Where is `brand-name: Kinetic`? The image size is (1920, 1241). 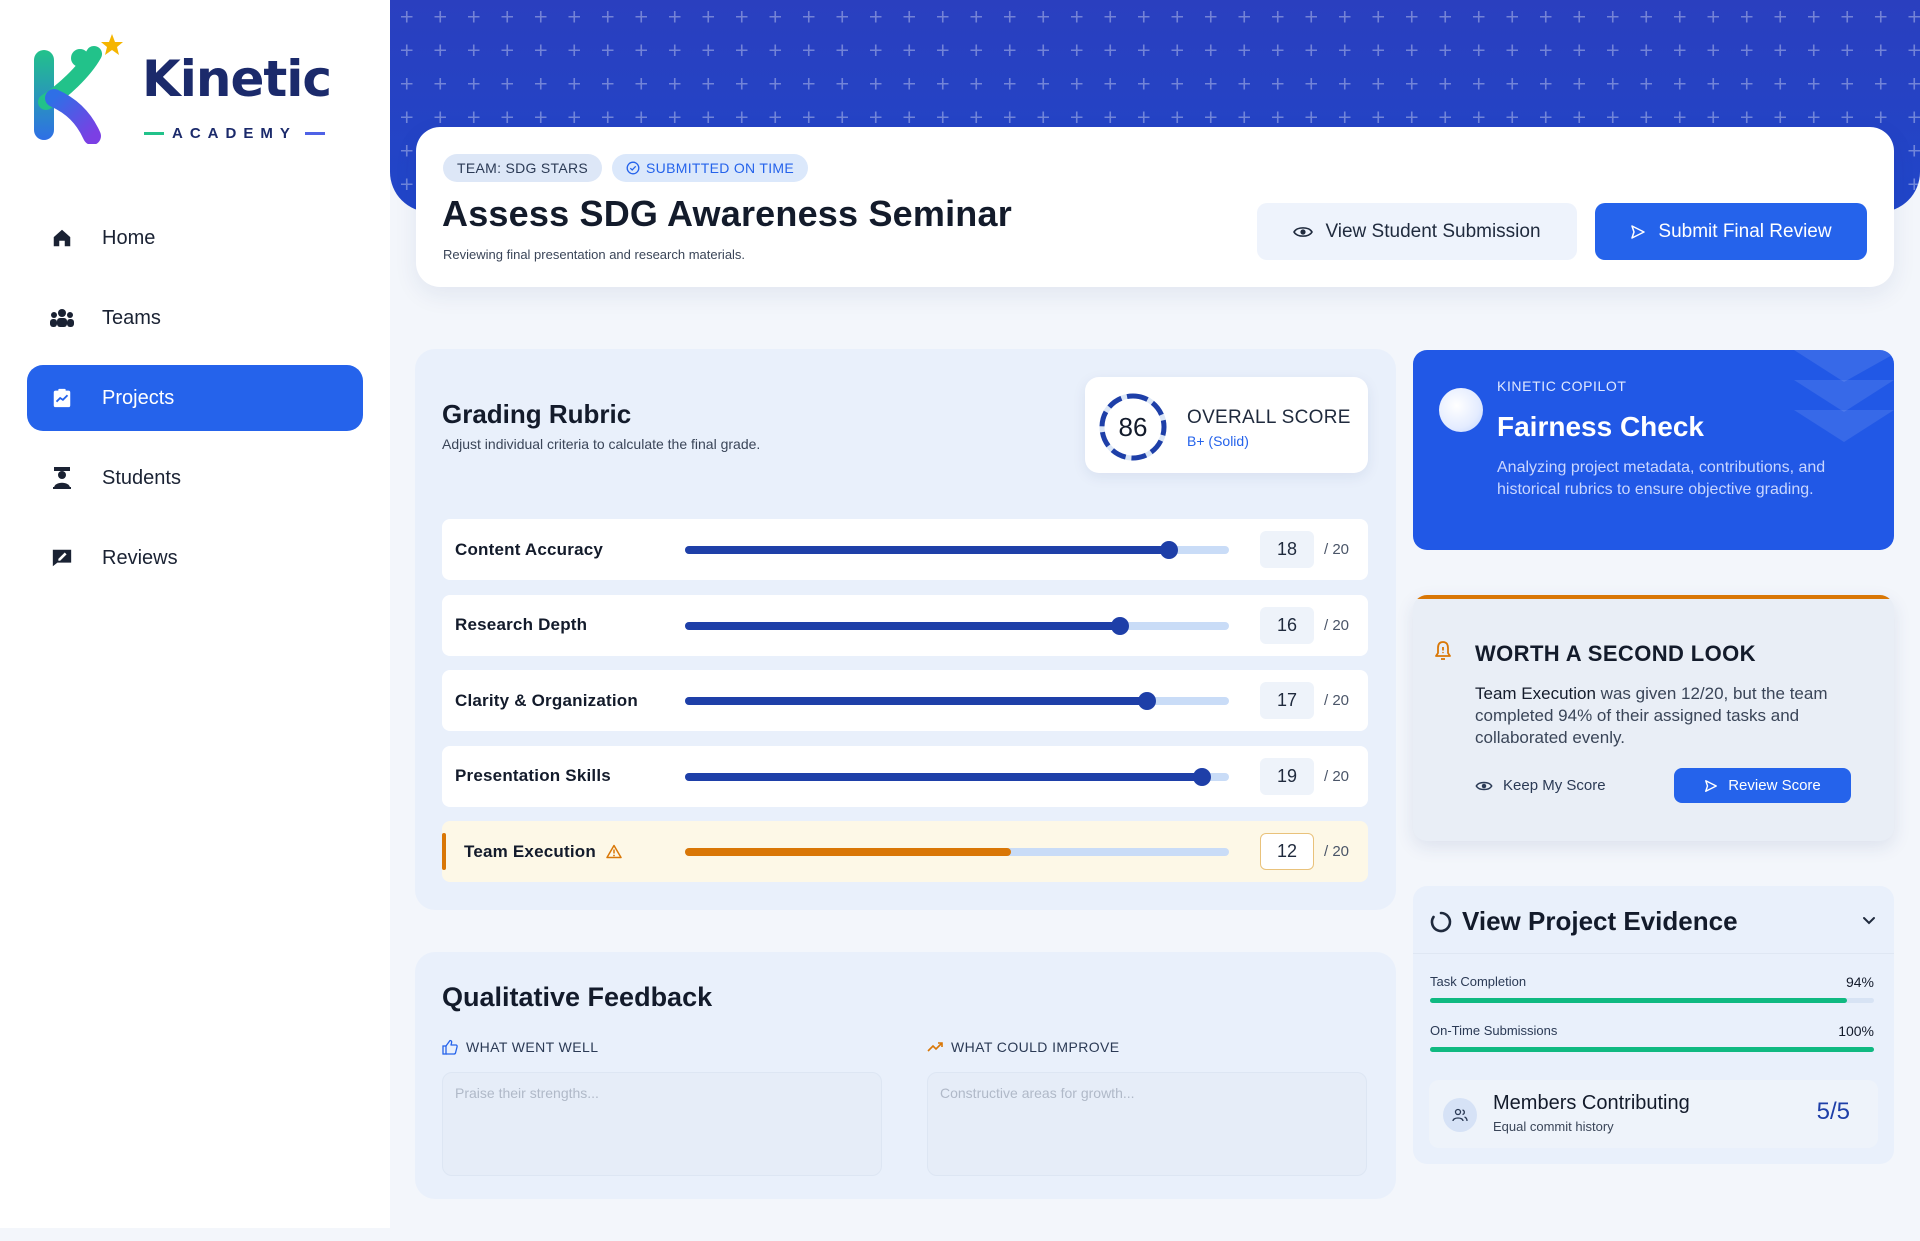
brand-name: Kinetic is located at coordinates (237, 79).